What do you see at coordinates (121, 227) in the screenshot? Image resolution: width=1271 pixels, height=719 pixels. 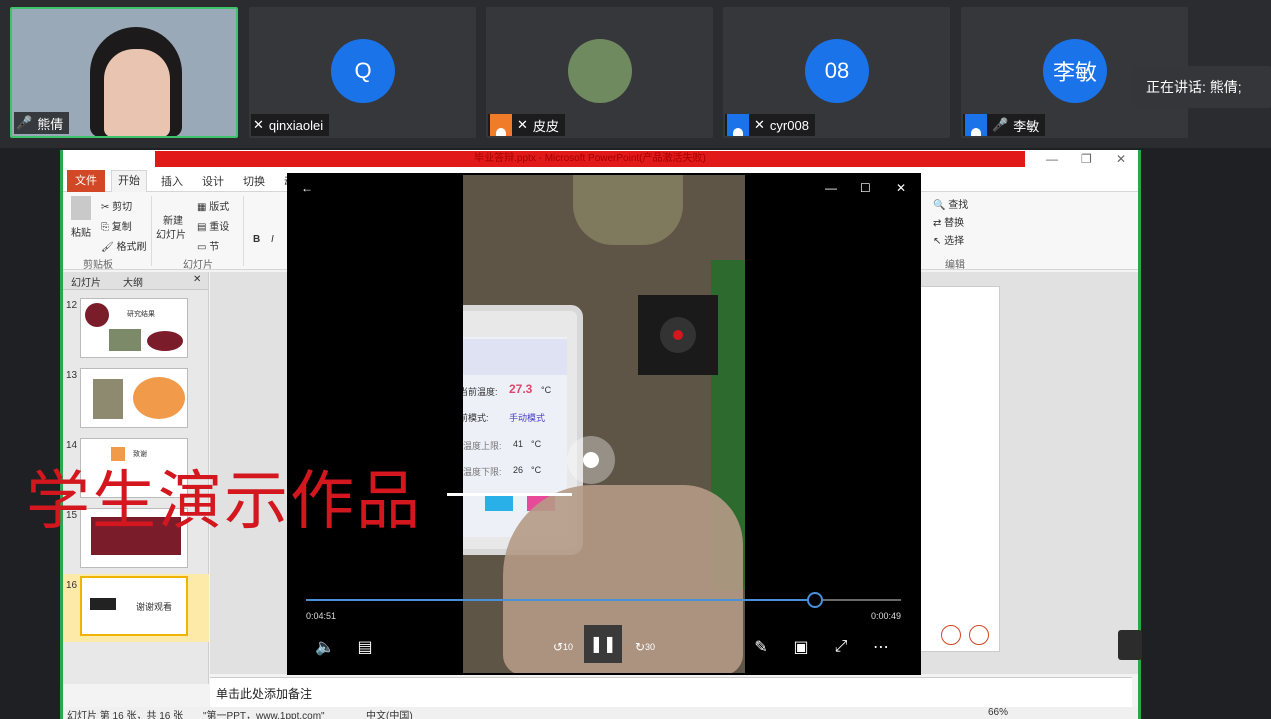 I see `copy-label: 复制` at bounding box center [121, 227].